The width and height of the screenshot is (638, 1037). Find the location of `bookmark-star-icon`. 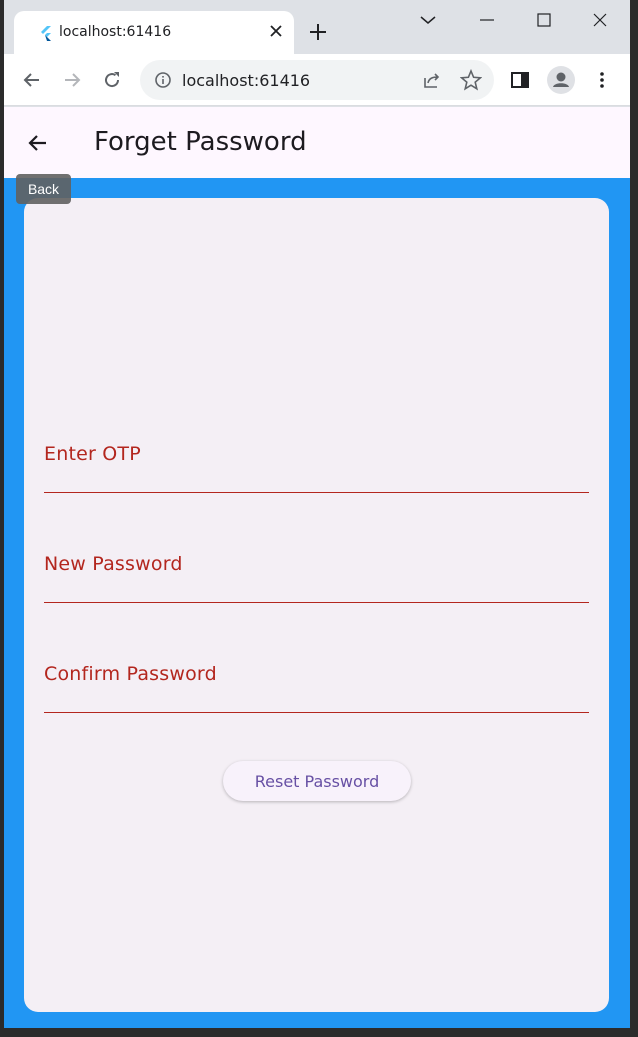

bookmark-star-icon is located at coordinates (471, 80).